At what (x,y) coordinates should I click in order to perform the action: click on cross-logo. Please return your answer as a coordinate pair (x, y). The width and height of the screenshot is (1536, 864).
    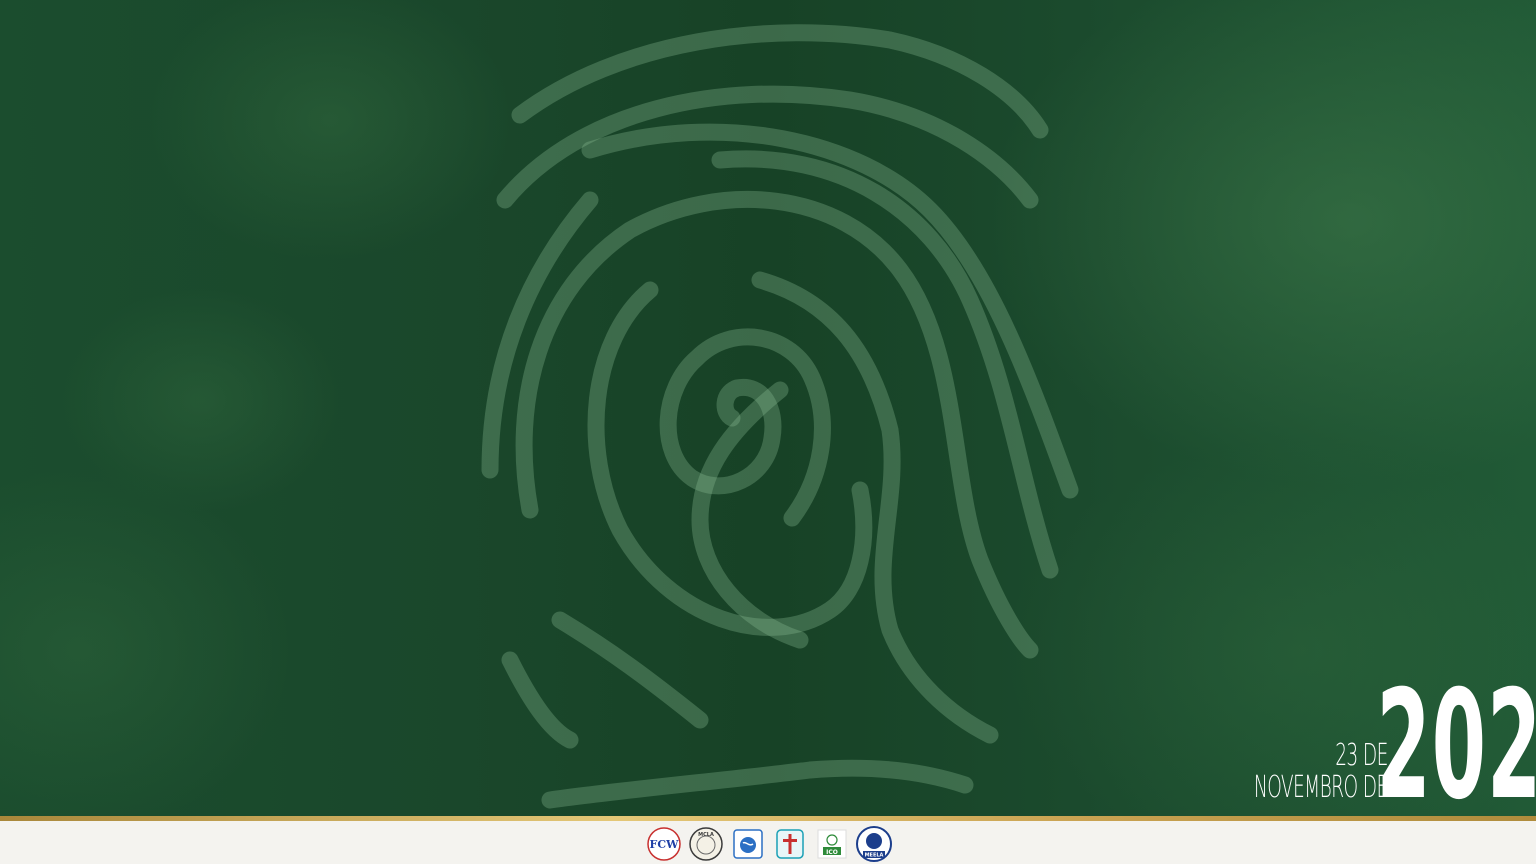
    Looking at the image, I should click on (790, 844).